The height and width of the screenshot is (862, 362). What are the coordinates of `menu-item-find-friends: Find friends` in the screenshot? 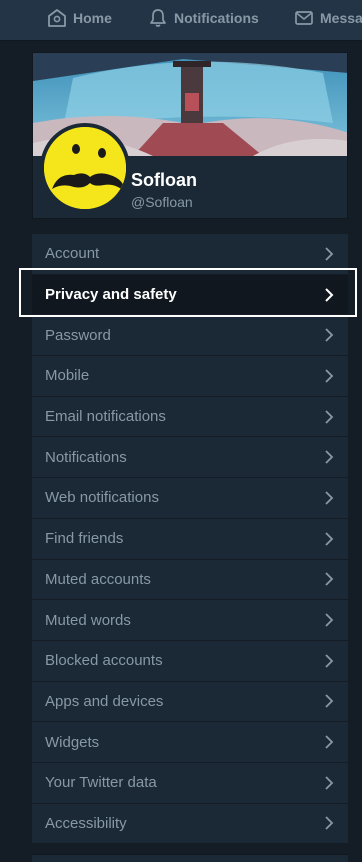 It's located at (190, 539).